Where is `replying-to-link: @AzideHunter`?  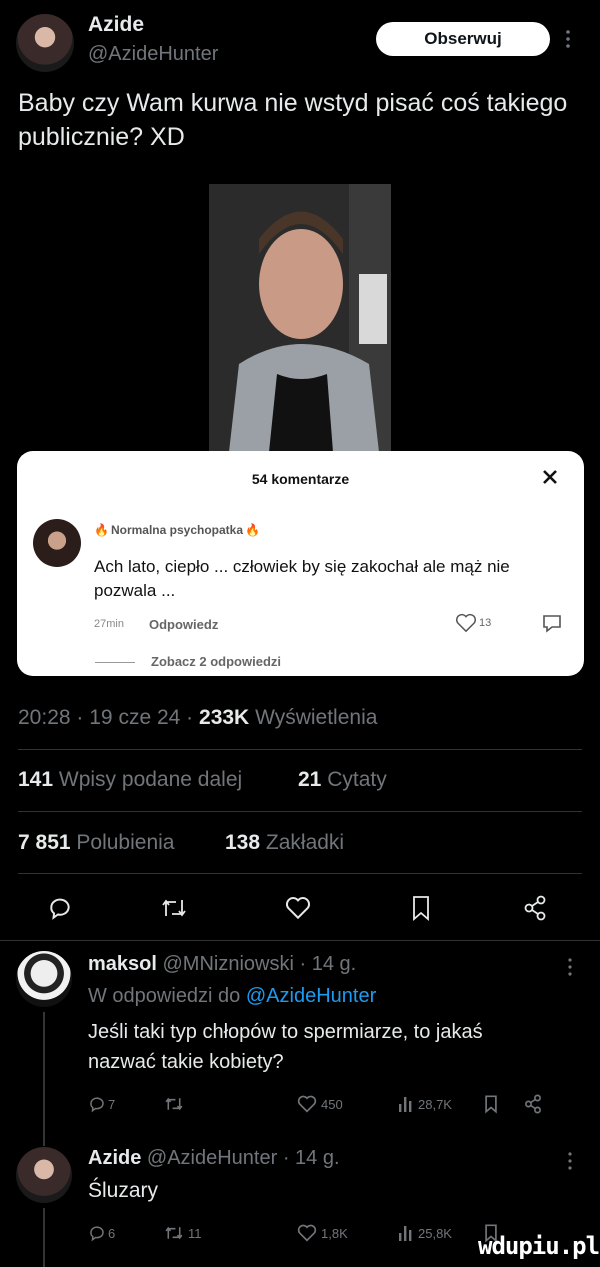 replying-to-link: @AzideHunter is located at coordinates (311, 996).